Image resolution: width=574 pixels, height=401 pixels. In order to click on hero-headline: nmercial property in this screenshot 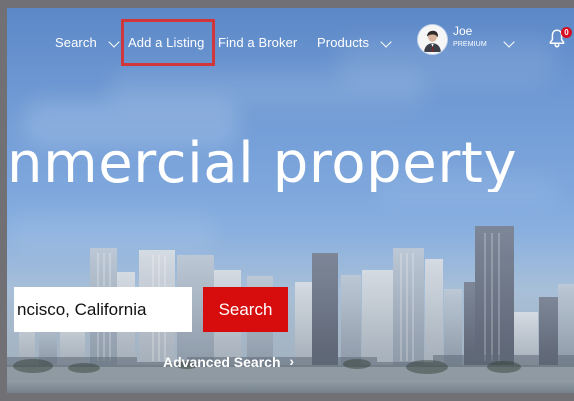, I will do `click(262, 163)`.